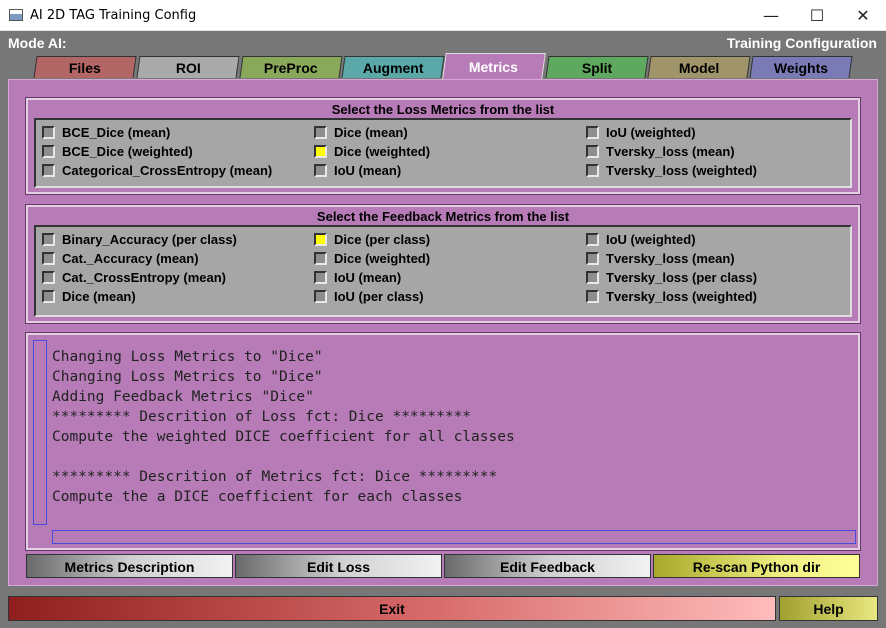 The height and width of the screenshot is (628, 886). I want to click on metric-label: Dice (mean), so click(99, 296).